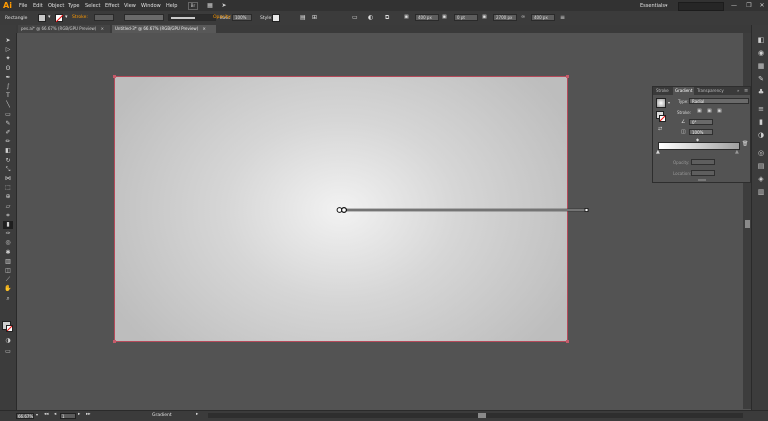 This screenshot has height=421, width=768. Describe the element at coordinates (8, 225) in the screenshot. I see `gradient-icon: ▮` at that location.